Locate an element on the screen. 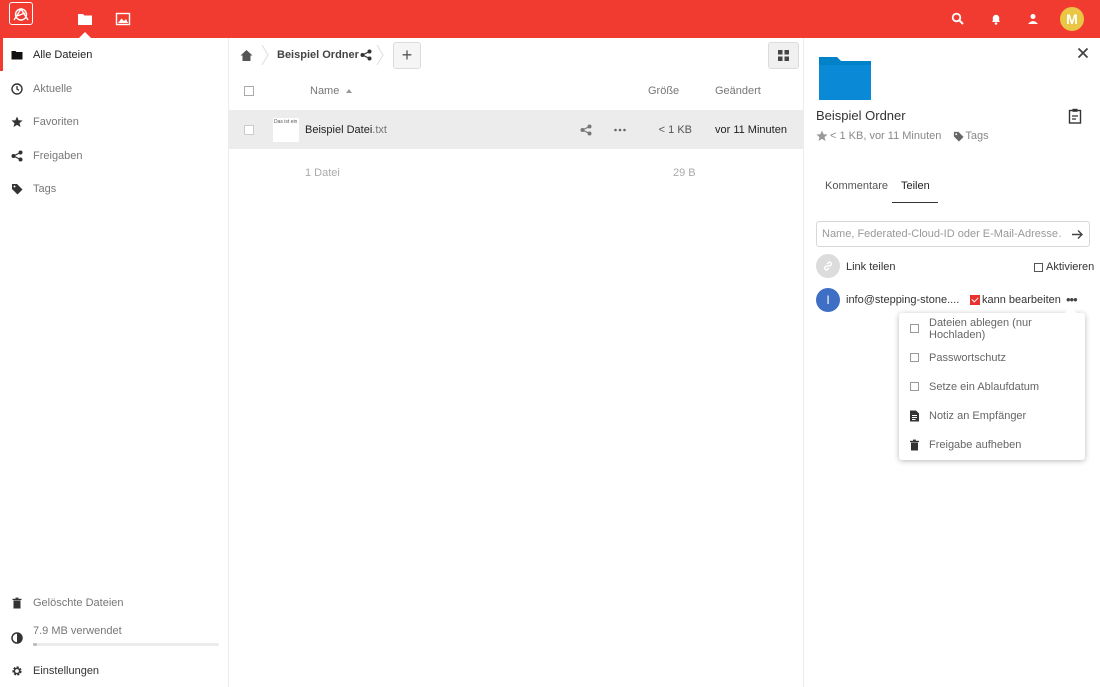 This screenshot has width=1100, height=687. sidebar-item-all-files: Alle Dateien is located at coordinates (114, 54).